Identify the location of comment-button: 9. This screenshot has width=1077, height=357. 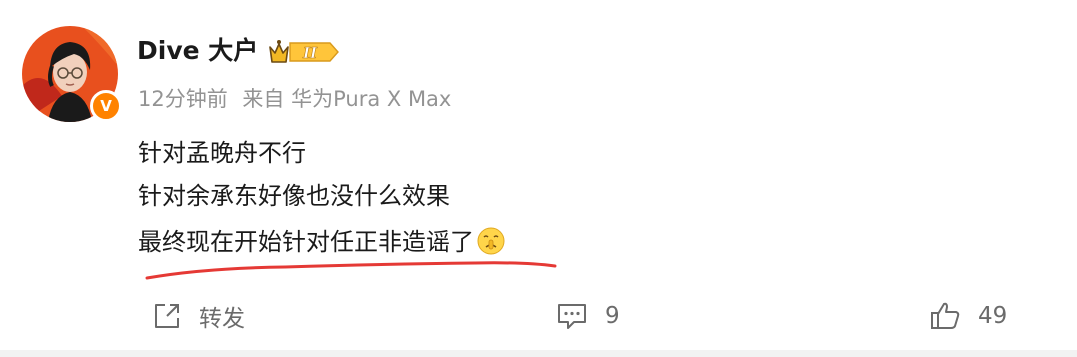
(588, 316).